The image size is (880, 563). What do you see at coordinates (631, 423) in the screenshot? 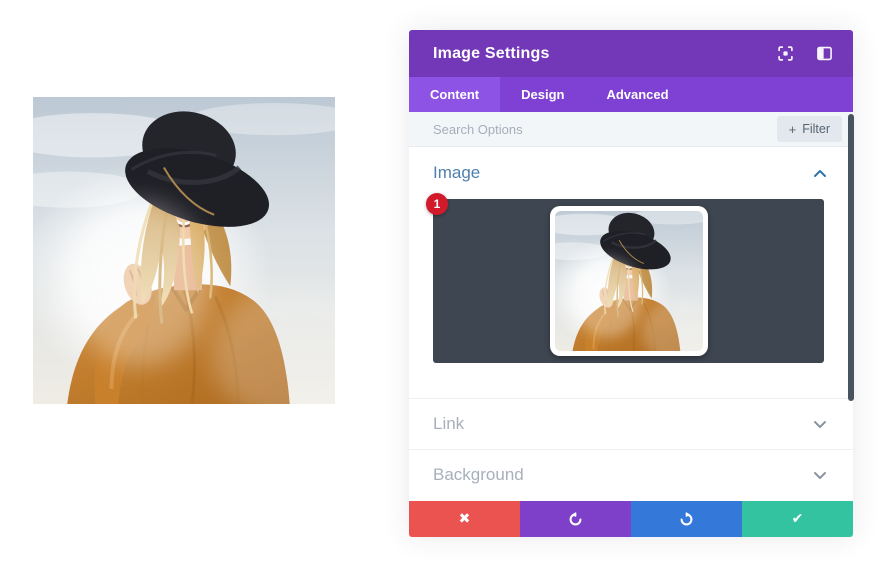
I see `section-header-link: Link` at bounding box center [631, 423].